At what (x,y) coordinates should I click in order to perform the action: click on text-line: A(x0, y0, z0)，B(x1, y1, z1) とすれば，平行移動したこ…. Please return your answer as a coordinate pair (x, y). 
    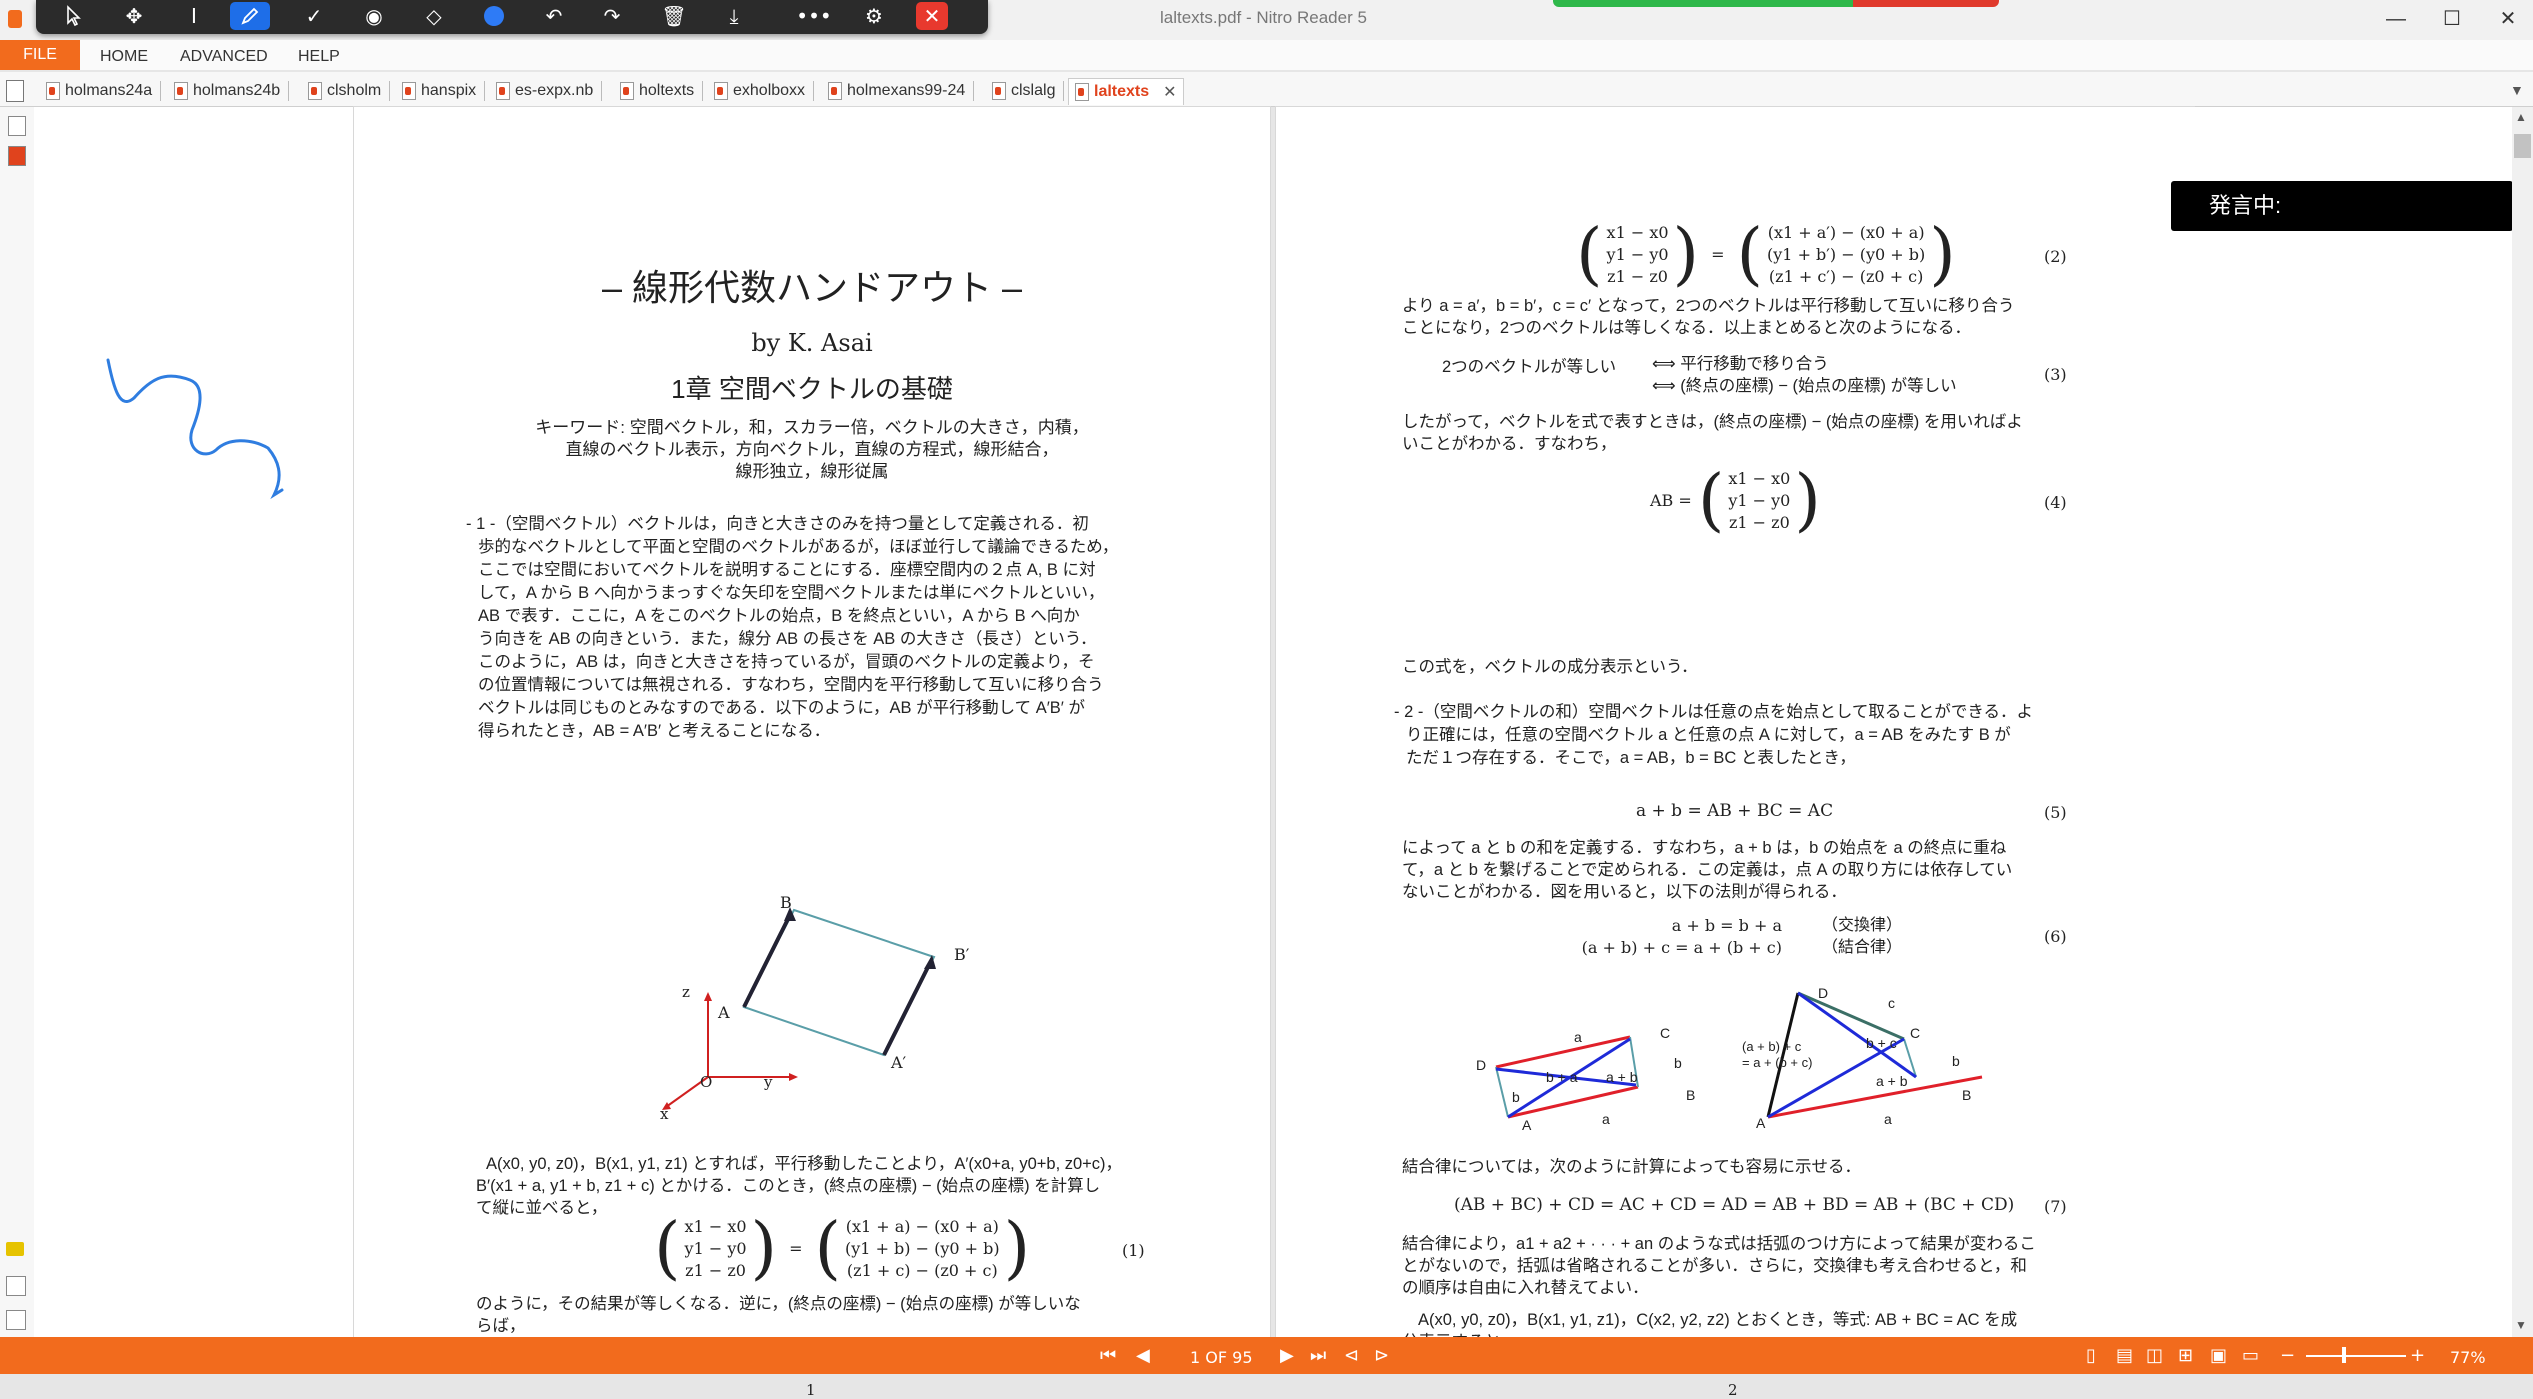
    Looking at the image, I should click on (804, 1164).